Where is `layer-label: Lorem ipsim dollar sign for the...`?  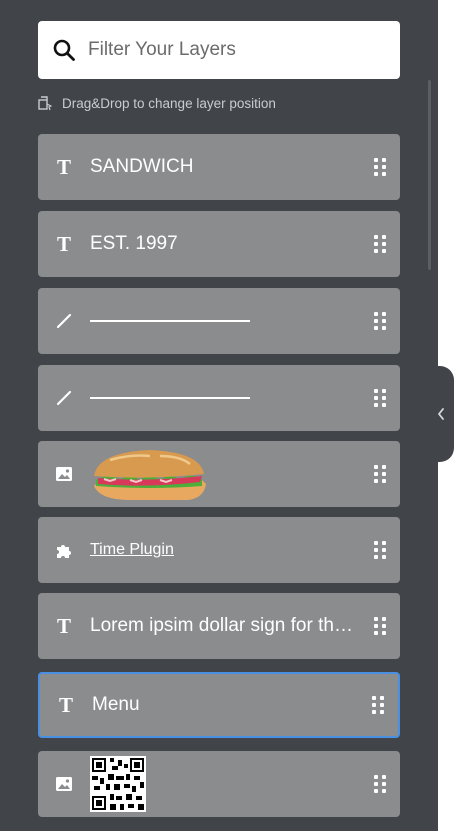 layer-label: Lorem ipsim dollar sign for the... is located at coordinates (225, 625).